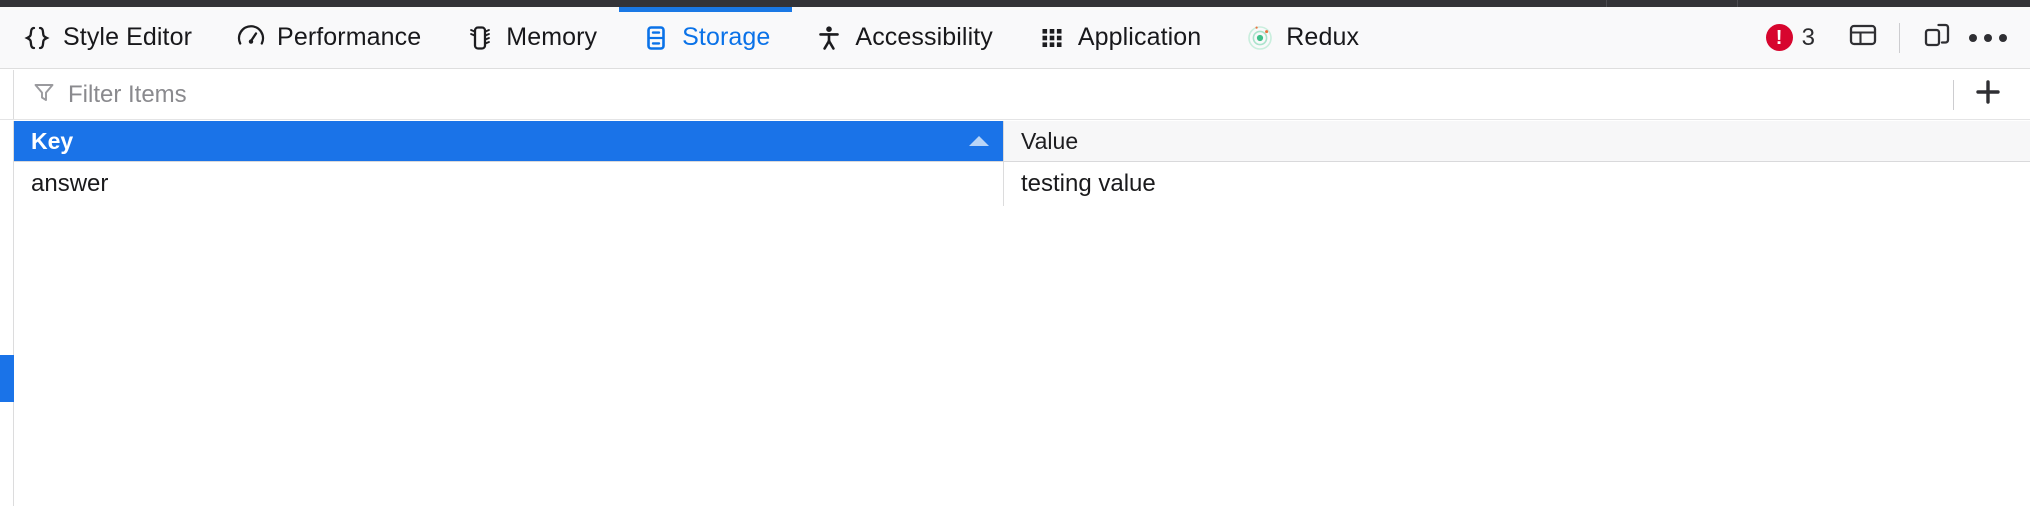  I want to click on application-grid-icon, so click(1052, 38).